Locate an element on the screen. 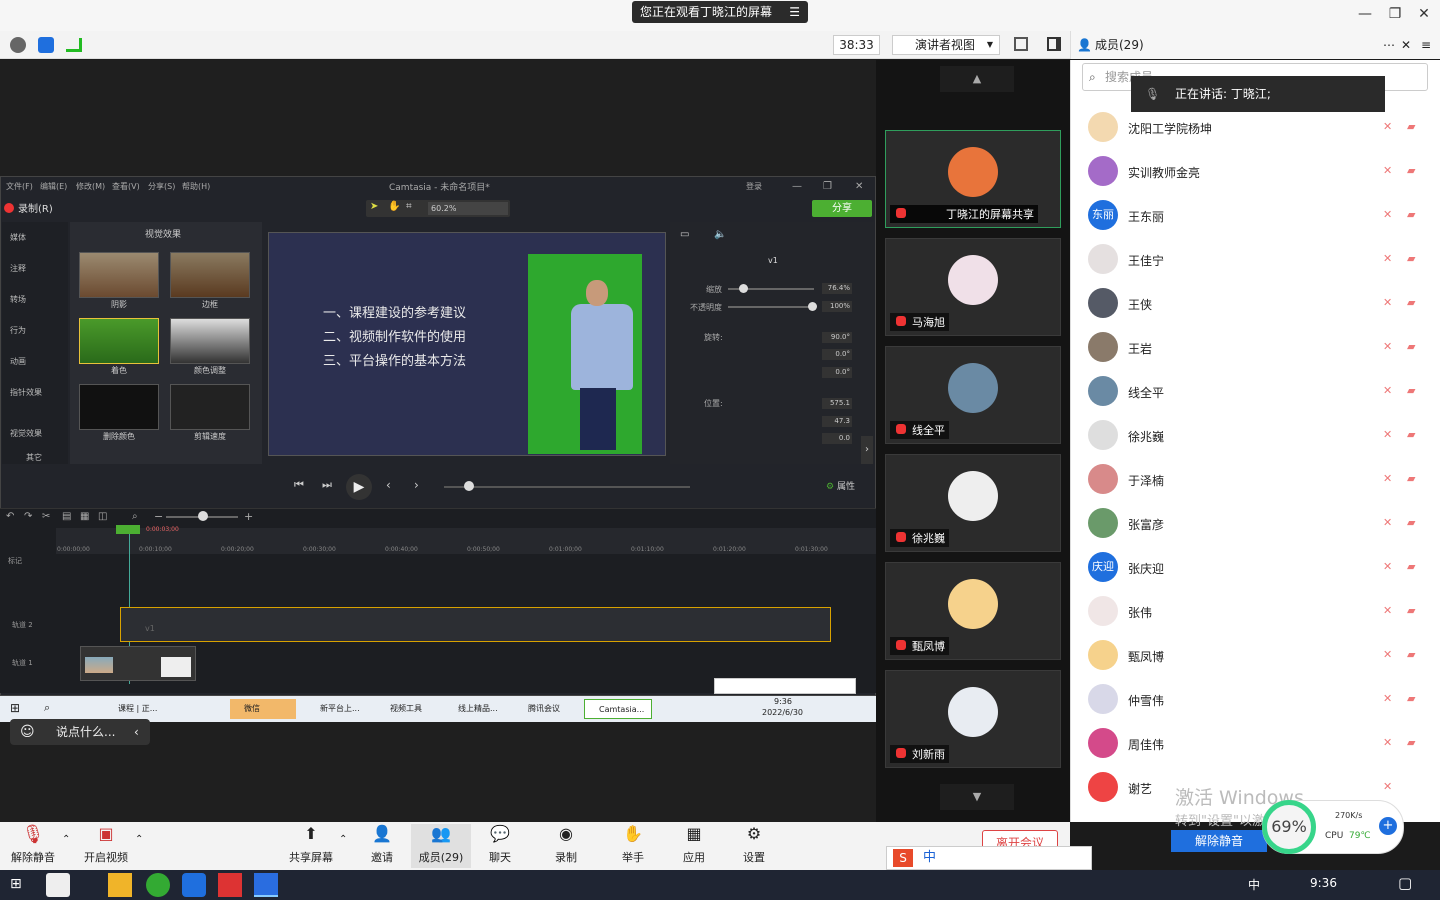  cursor-icon: ➤ is located at coordinates (374, 206).